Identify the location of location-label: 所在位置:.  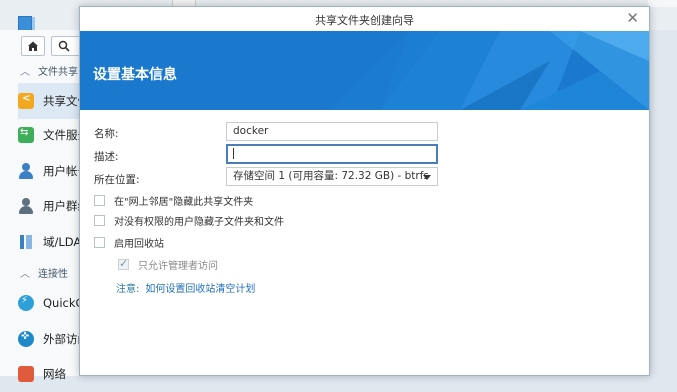
(117, 180).